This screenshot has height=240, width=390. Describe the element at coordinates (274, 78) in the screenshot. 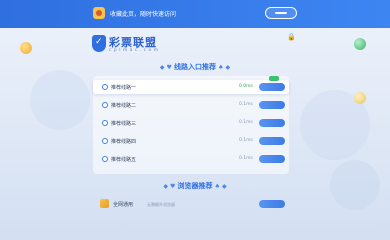

I see `recommend-badge` at that location.